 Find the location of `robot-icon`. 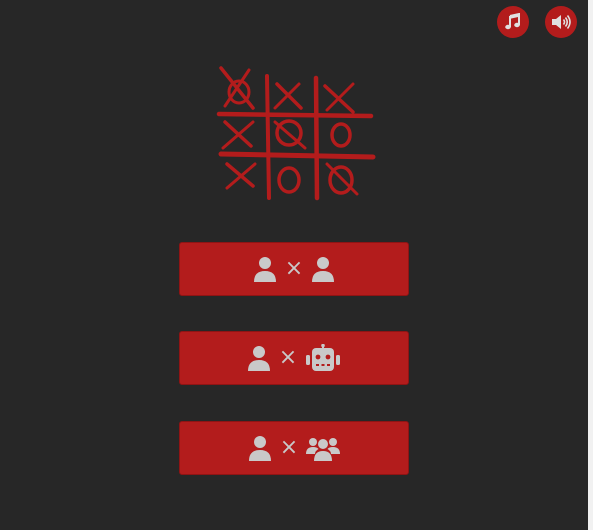

robot-icon is located at coordinates (323, 357).